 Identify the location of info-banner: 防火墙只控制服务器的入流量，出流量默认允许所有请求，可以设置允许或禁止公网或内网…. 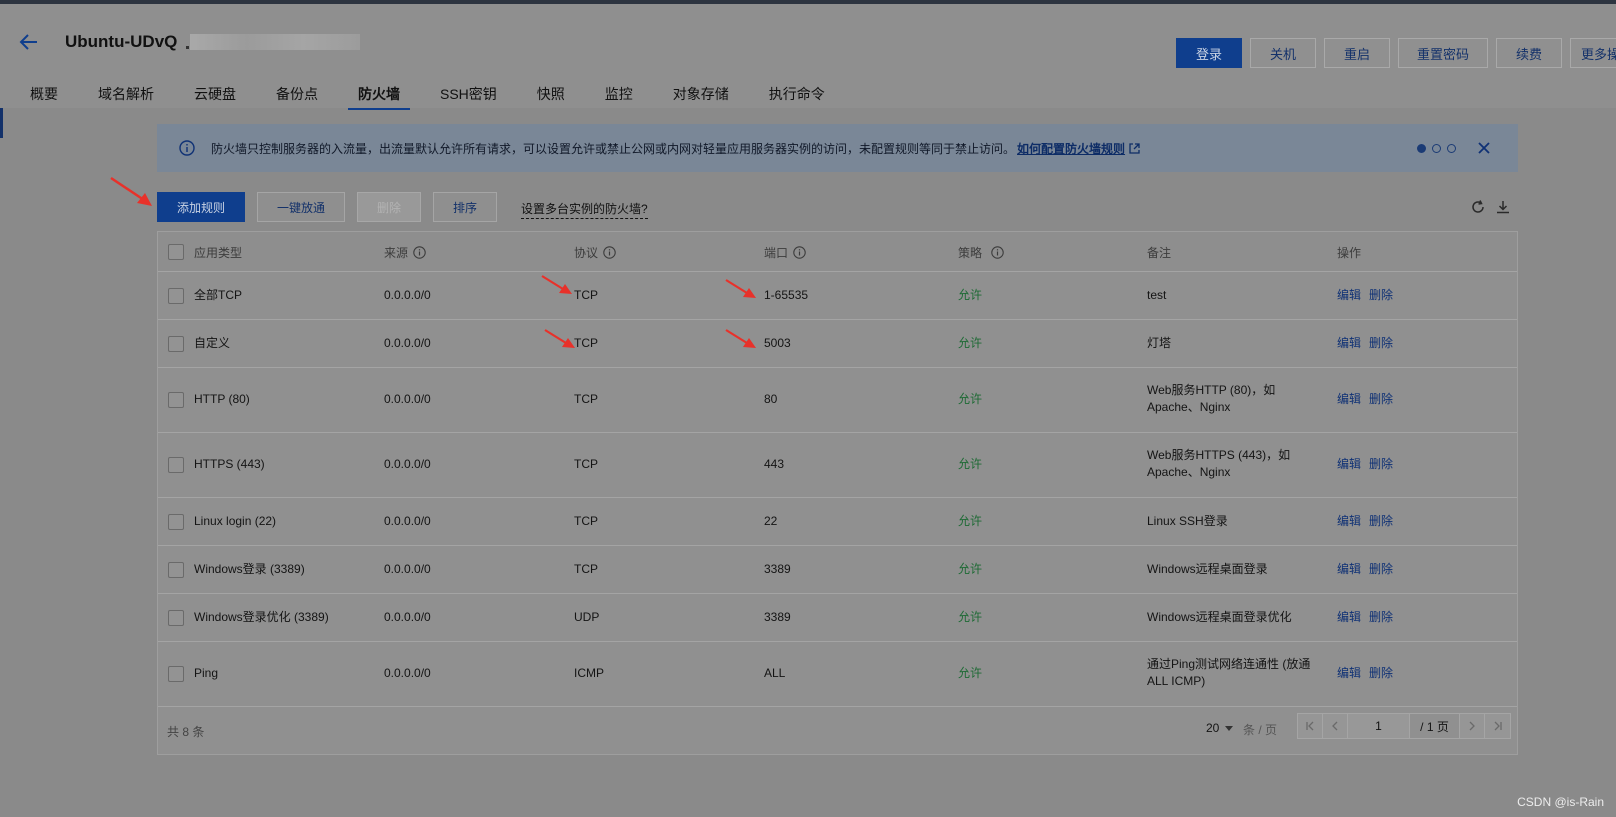
(837, 148).